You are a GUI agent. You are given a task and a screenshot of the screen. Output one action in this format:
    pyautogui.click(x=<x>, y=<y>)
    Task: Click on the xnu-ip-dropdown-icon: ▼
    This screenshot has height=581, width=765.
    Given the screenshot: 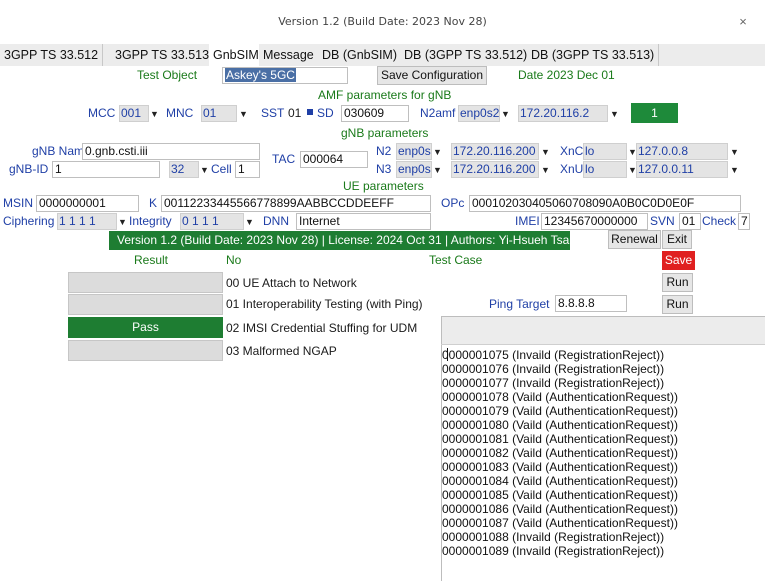 What is the action you would take?
    pyautogui.click(x=734, y=169)
    